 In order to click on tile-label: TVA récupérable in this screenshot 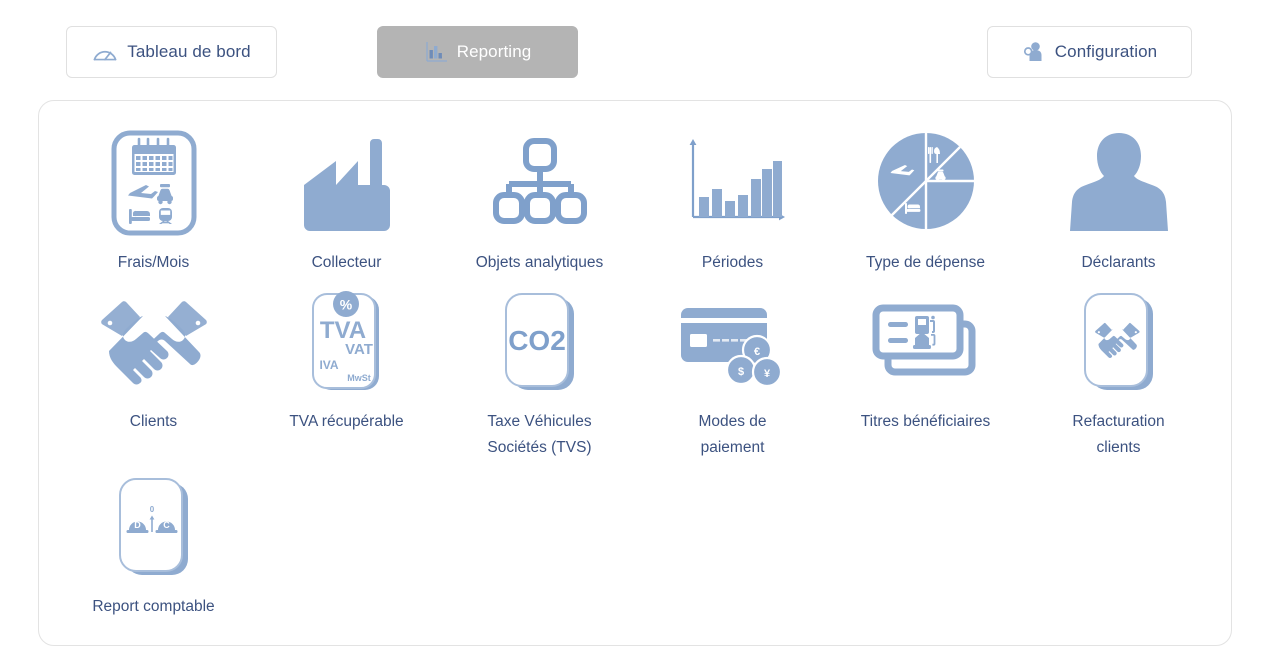, I will do `click(346, 421)`.